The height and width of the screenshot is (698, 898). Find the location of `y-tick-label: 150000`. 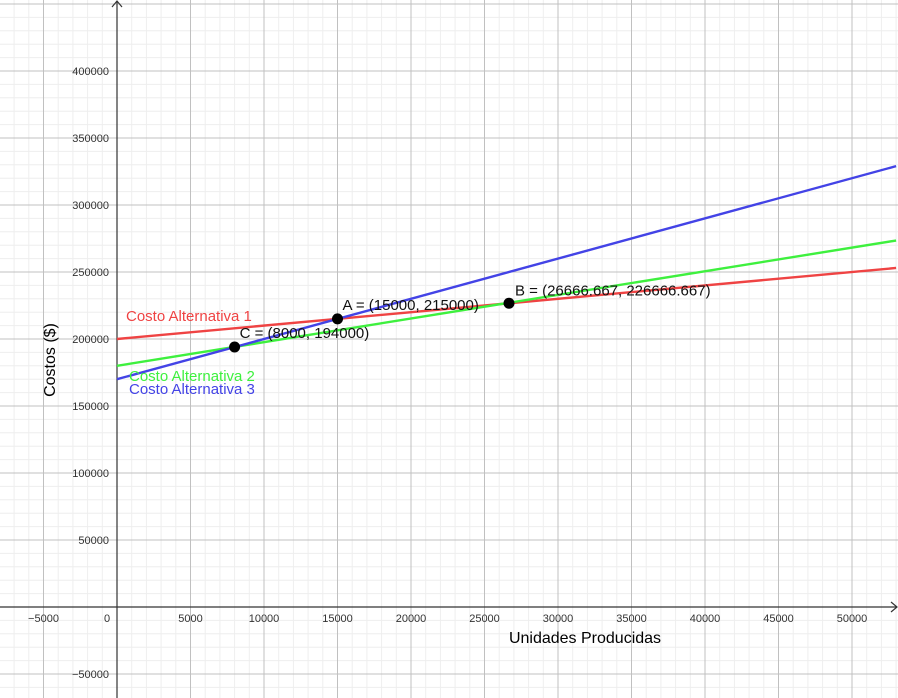

y-tick-label: 150000 is located at coordinates (90, 407).